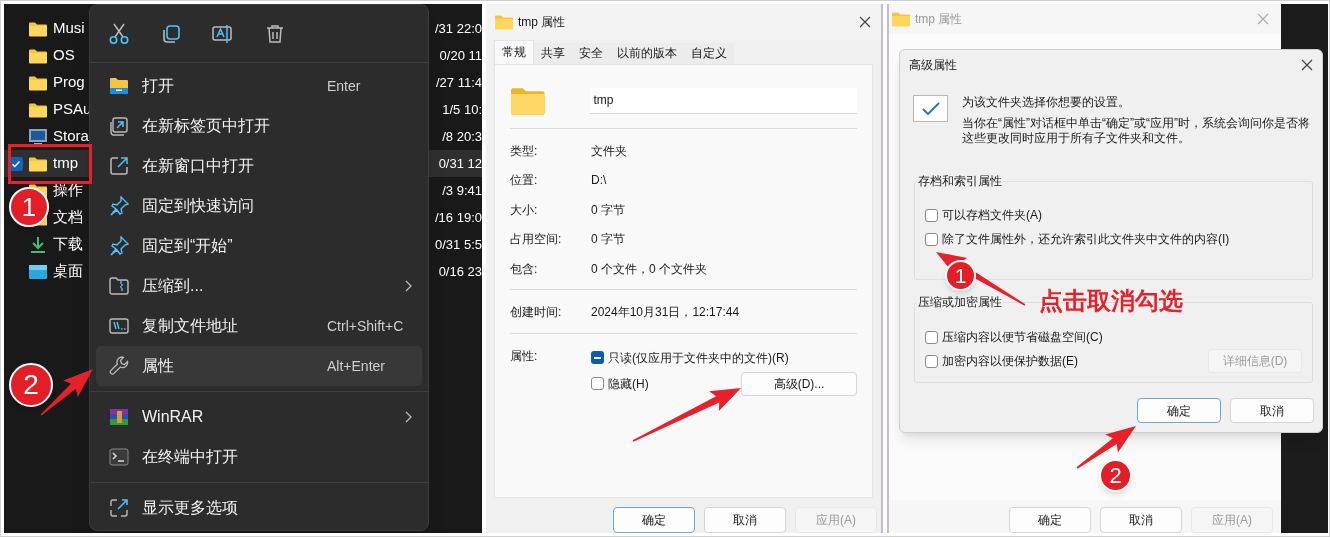 This screenshot has width=1330, height=537. Describe the element at coordinates (599, 181) in the screenshot. I see `field-value: D:\` at that location.